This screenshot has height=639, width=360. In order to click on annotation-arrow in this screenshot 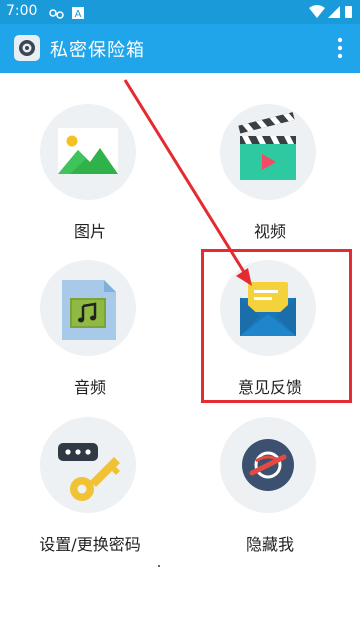, I will do `click(187, 182)`.